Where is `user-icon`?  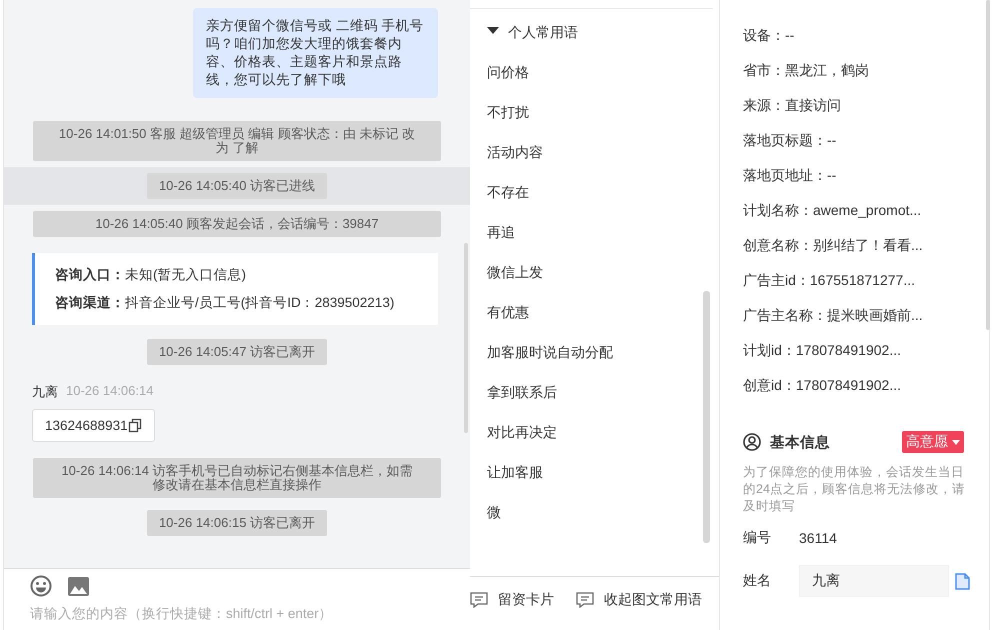 user-icon is located at coordinates (752, 442).